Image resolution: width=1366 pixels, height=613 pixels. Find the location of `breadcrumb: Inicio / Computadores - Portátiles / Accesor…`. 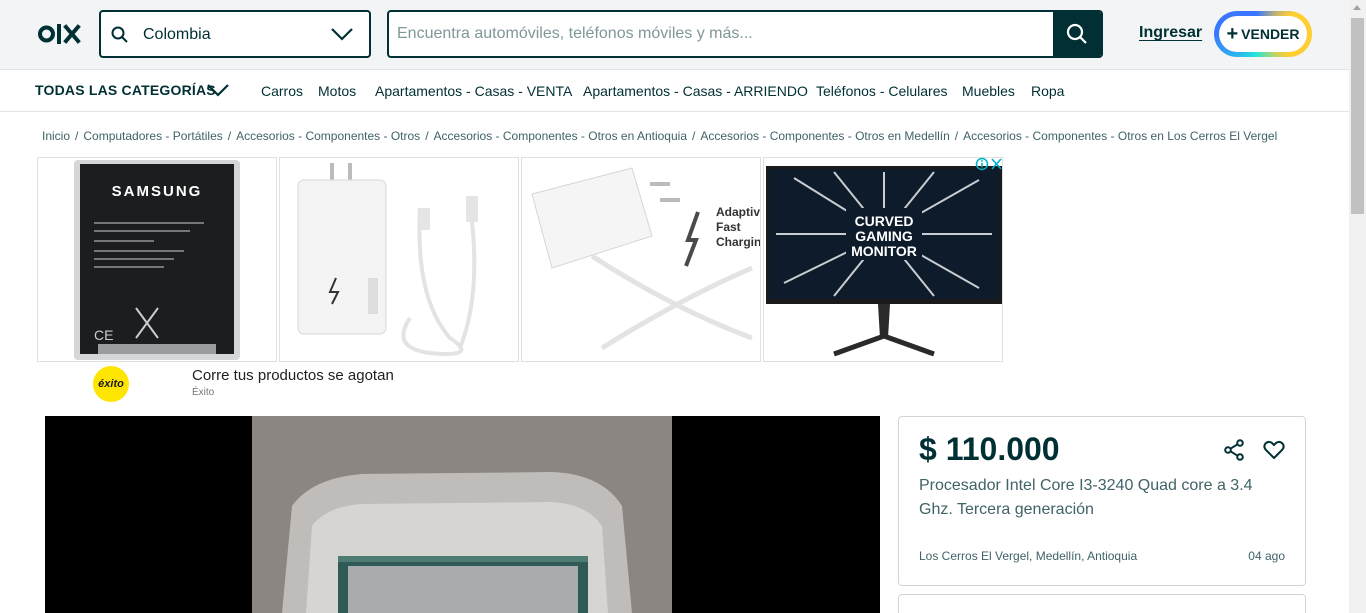

breadcrumb: Inicio / Computadores - Portátiles / Accesor… is located at coordinates (659, 136).